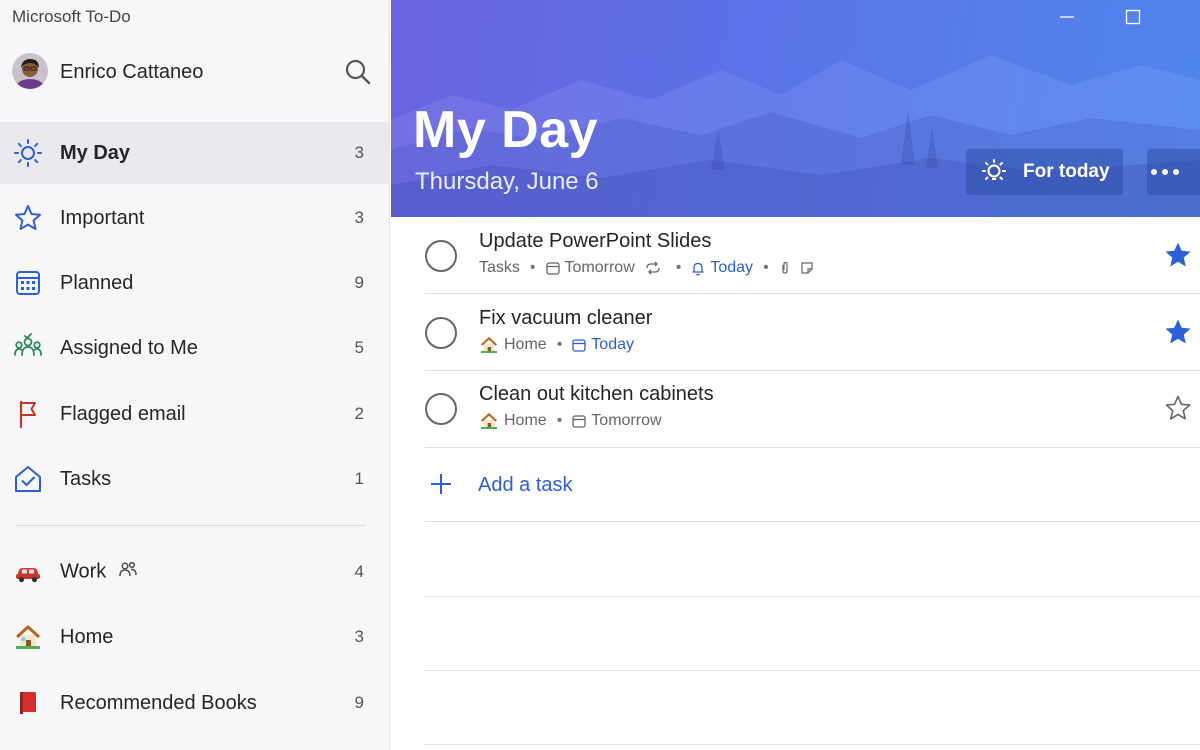 The image size is (1200, 750). Describe the element at coordinates (95, 152) in the screenshot. I see `sidebar-item-label: My Day` at that location.